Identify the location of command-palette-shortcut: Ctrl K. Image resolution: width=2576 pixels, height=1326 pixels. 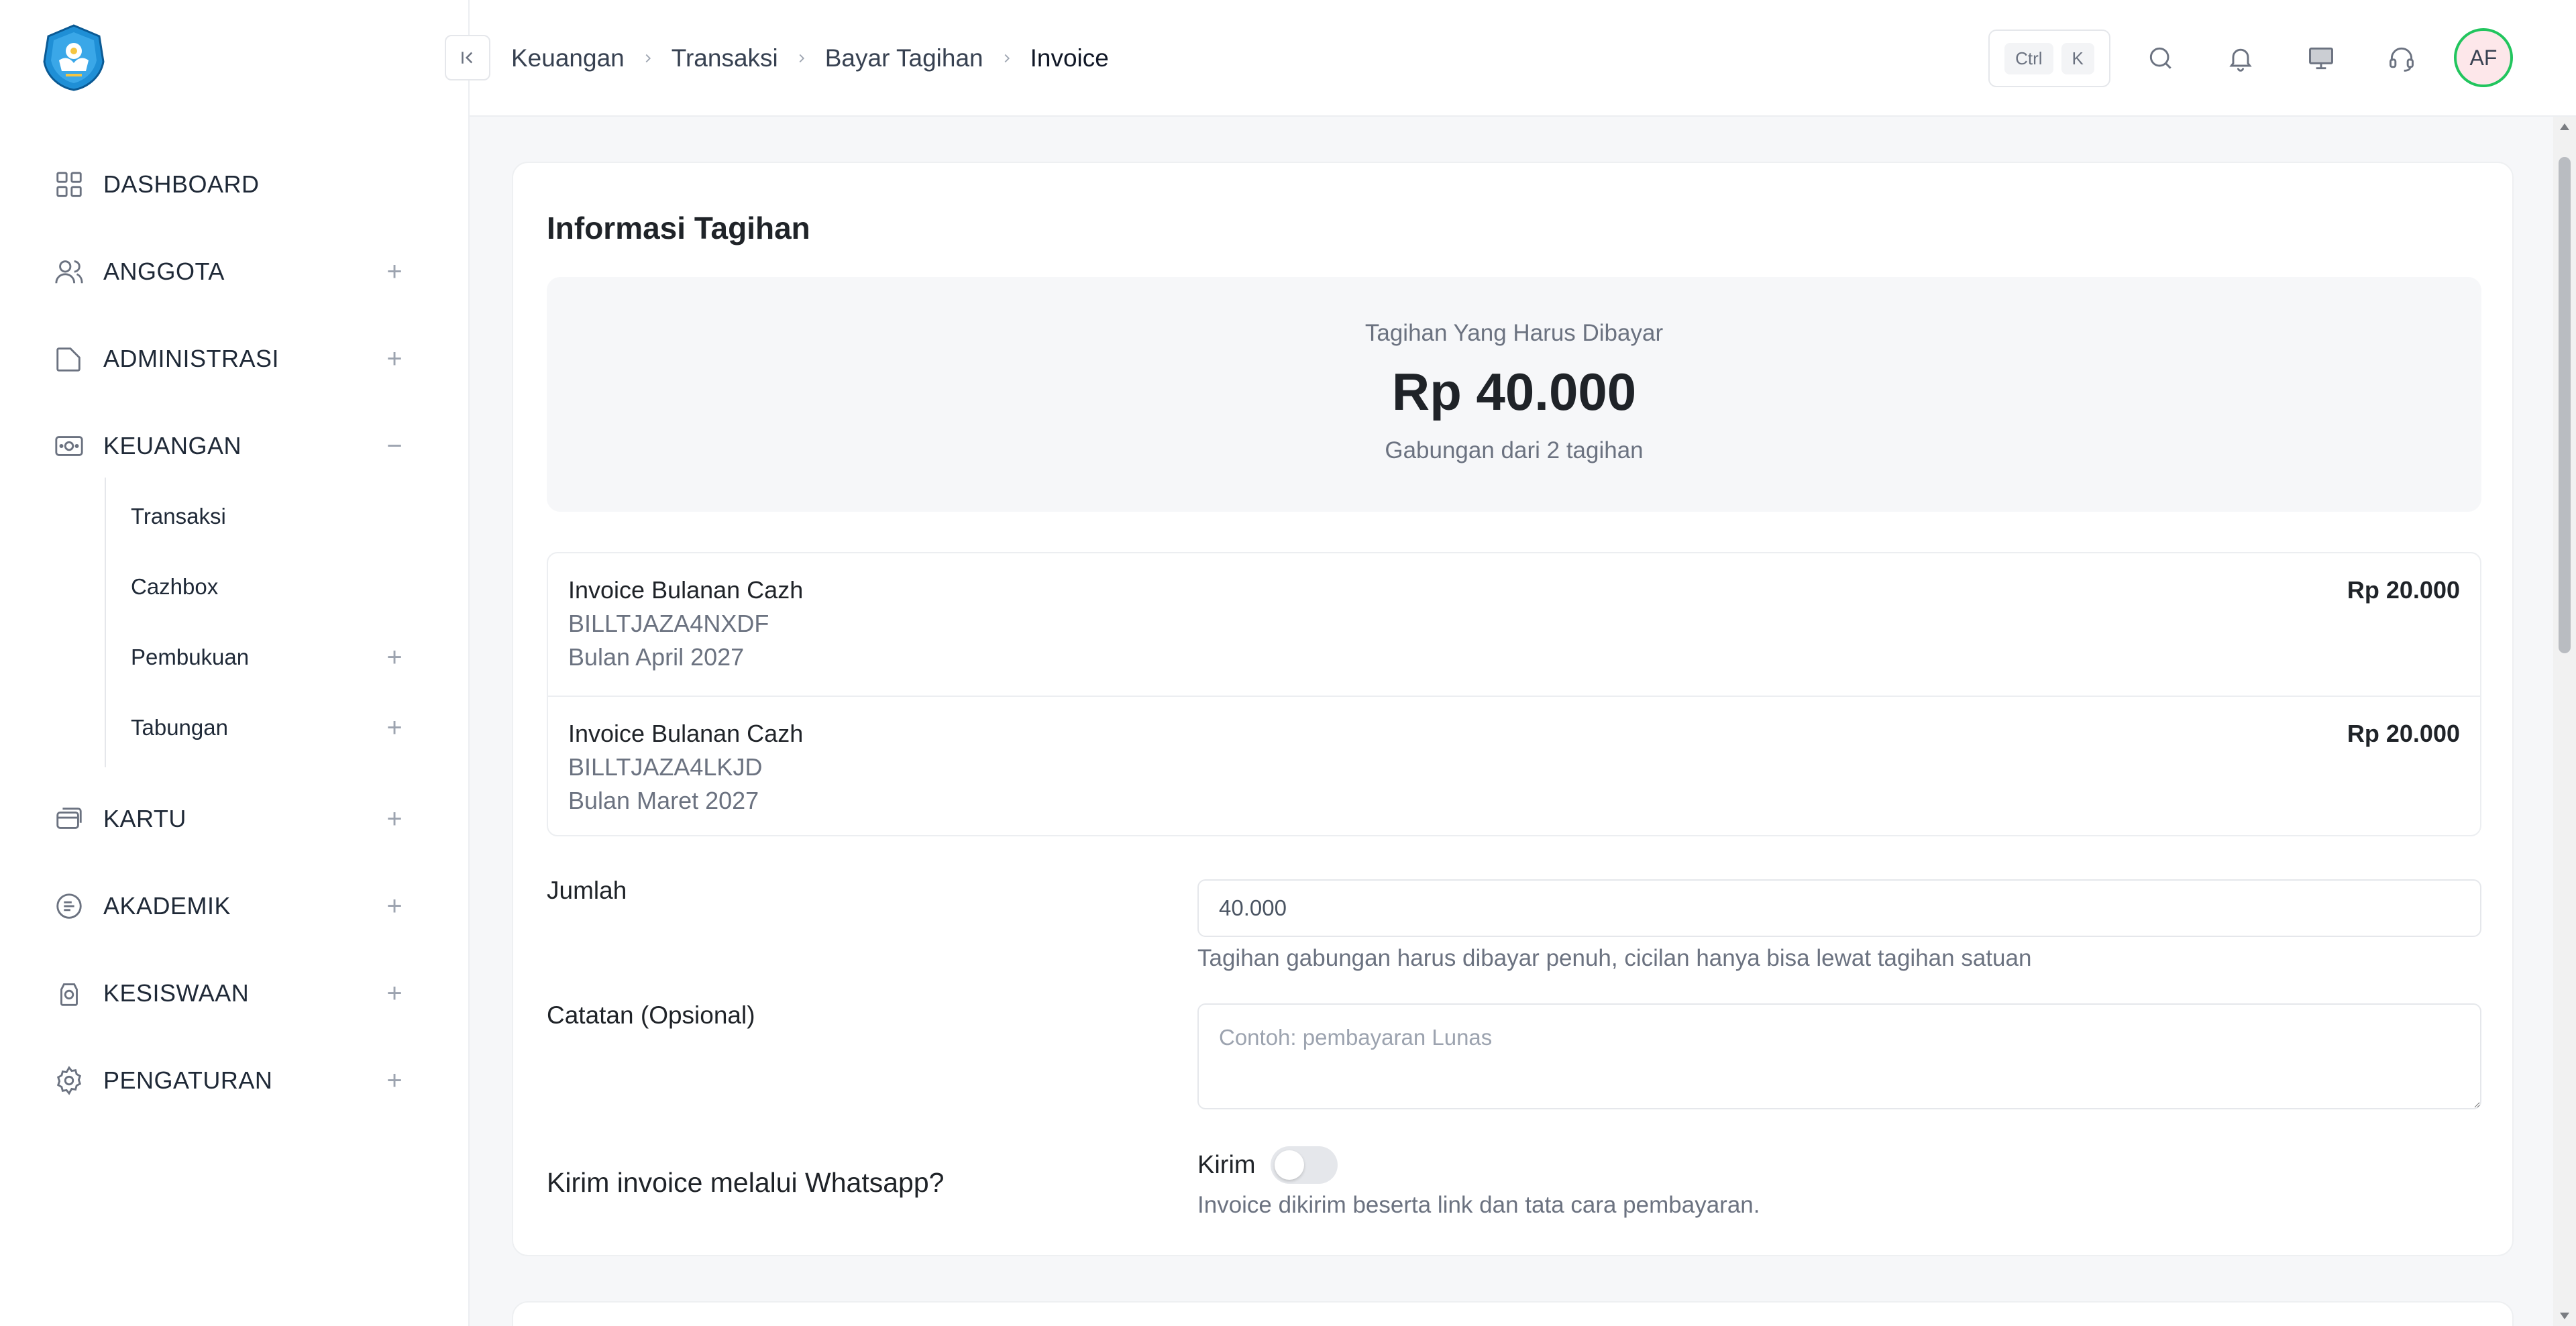
(2049, 58).